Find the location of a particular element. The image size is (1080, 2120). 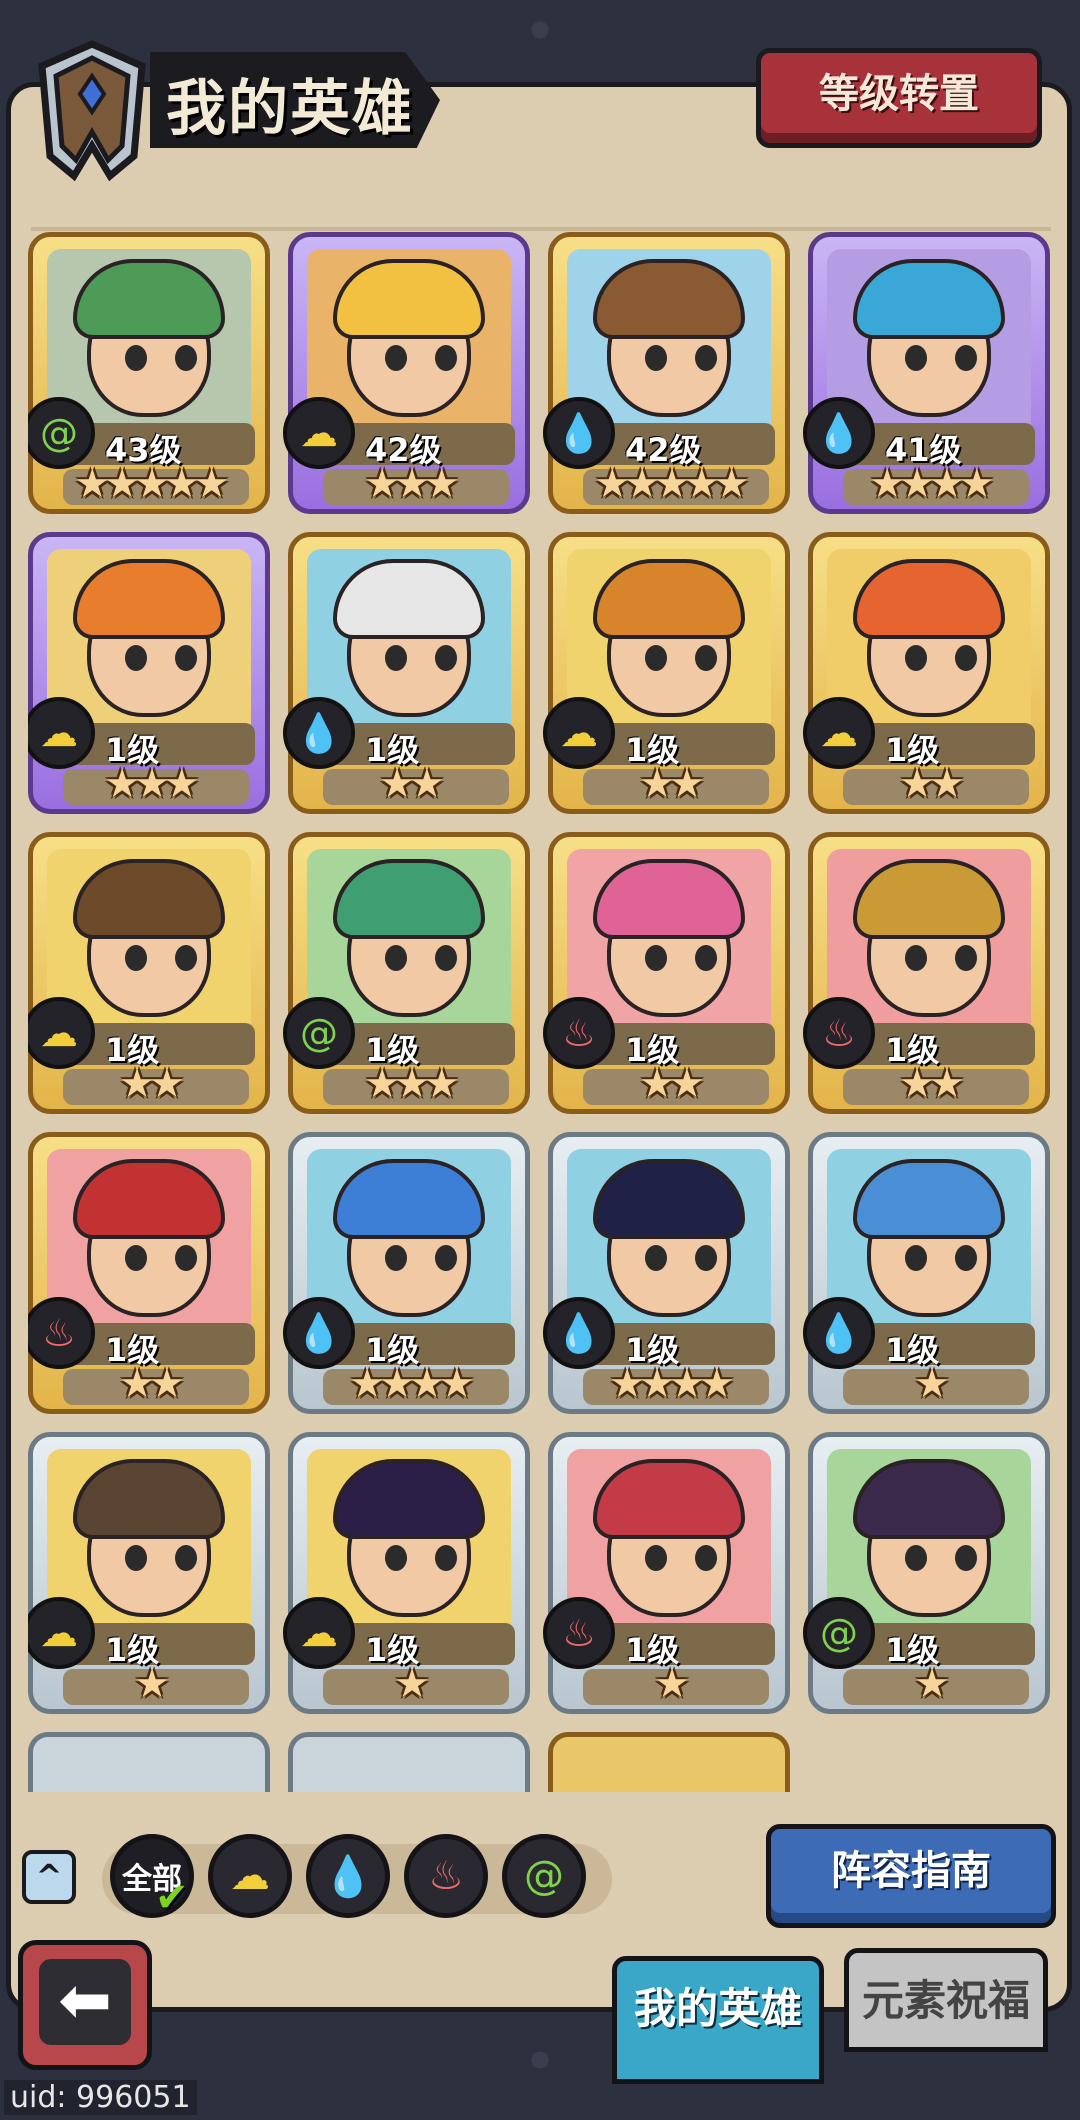

collapse-arrow-icon: ^ is located at coordinates (49, 1877).